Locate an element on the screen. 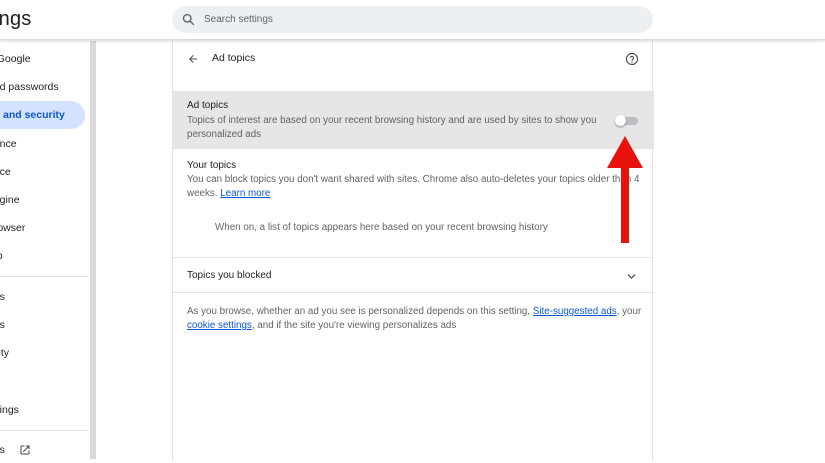 The image size is (825, 463). sidebar-item-reset-settings: ettings is located at coordinates (9, 410).